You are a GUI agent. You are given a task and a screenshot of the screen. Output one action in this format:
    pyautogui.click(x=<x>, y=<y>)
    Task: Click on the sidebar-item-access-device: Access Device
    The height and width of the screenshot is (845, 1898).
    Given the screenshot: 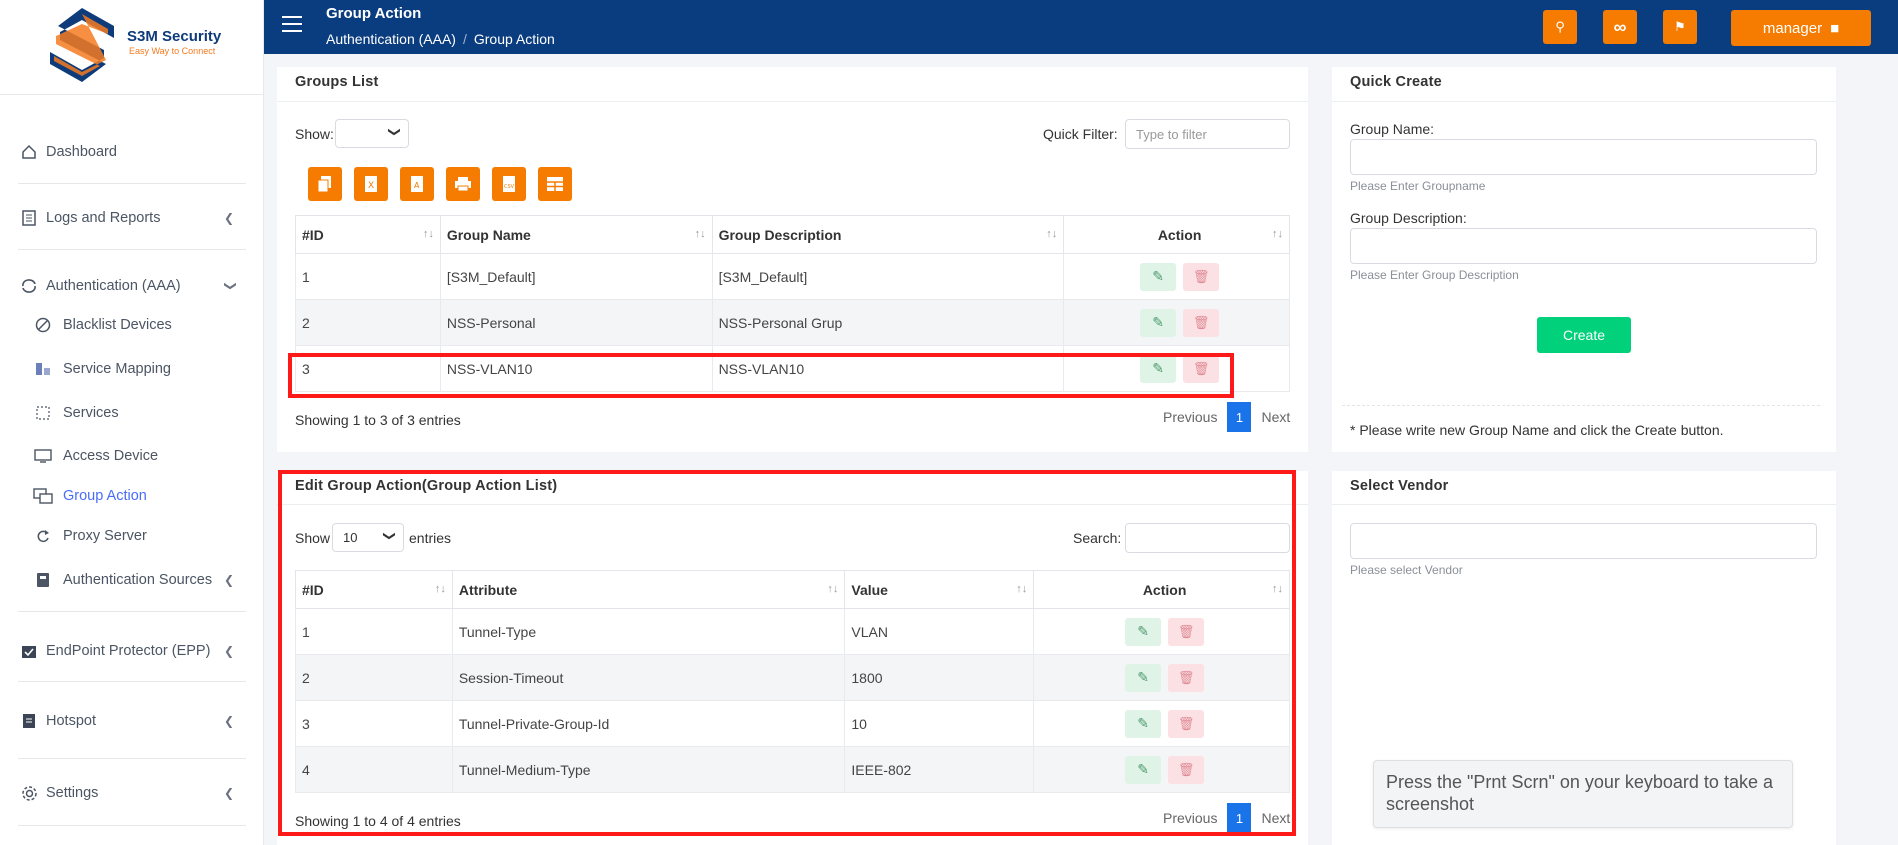 What is the action you would take?
    pyautogui.click(x=132, y=456)
    